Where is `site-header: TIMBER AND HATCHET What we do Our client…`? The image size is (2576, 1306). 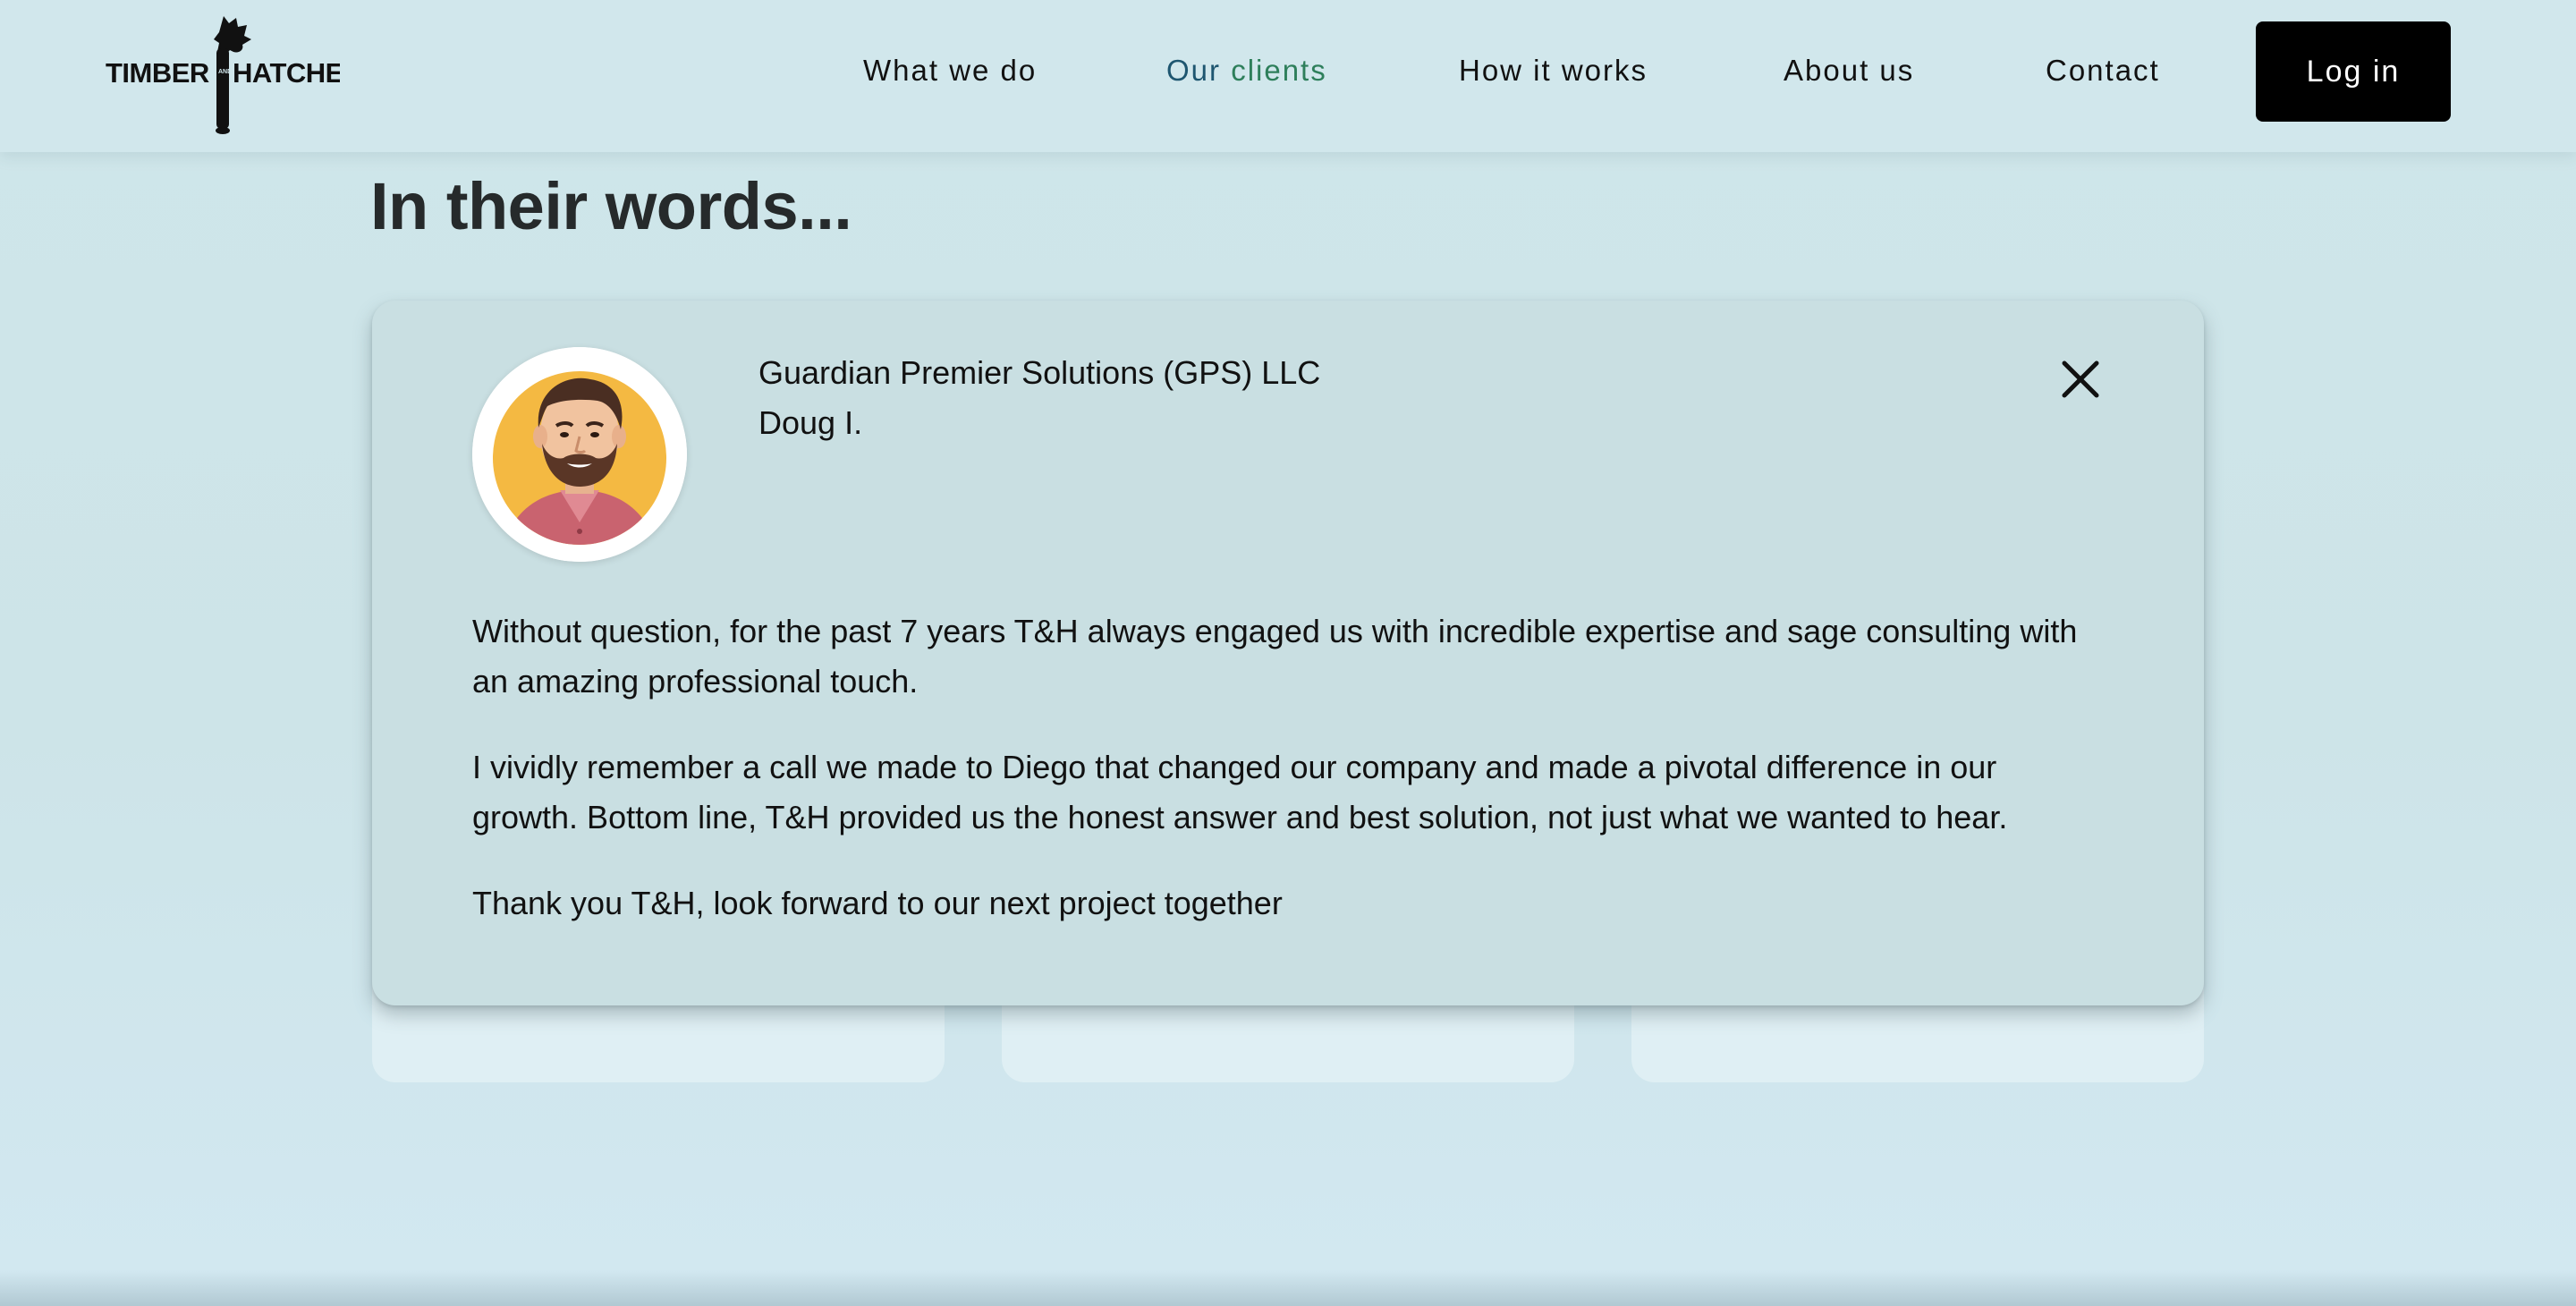 site-header: TIMBER AND HATCHET What we do Our client… is located at coordinates (1288, 76).